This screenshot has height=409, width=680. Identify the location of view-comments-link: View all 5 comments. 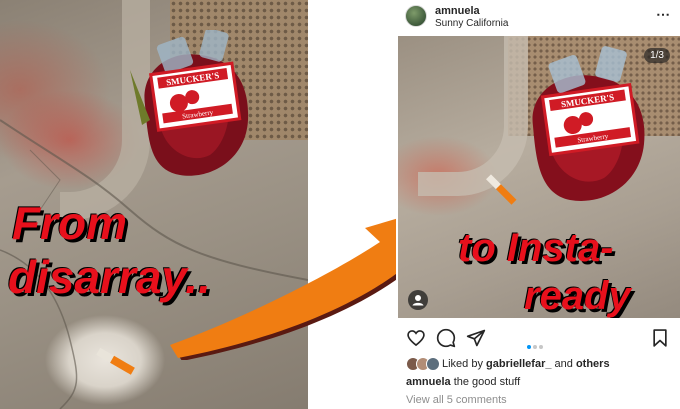
(456, 400).